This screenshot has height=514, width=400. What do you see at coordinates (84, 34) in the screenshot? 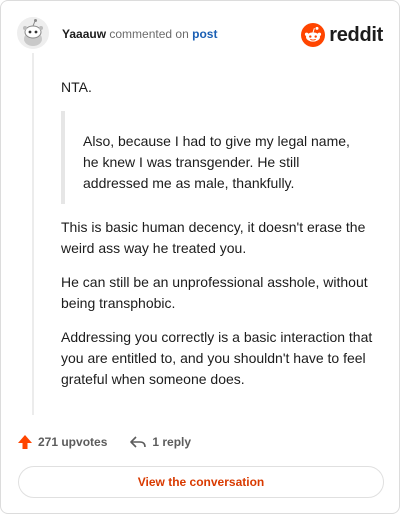
I see `username-link: Yaaauw` at bounding box center [84, 34].